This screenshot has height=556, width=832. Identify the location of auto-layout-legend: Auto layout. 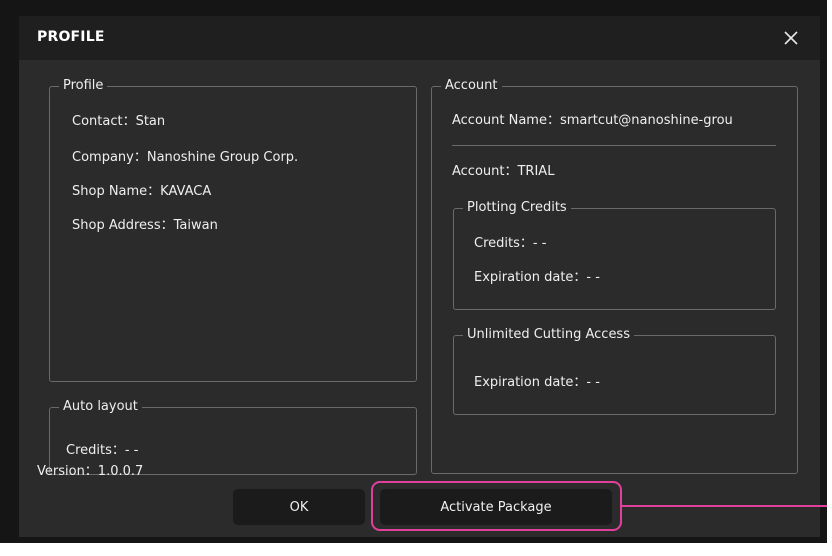
(100, 407).